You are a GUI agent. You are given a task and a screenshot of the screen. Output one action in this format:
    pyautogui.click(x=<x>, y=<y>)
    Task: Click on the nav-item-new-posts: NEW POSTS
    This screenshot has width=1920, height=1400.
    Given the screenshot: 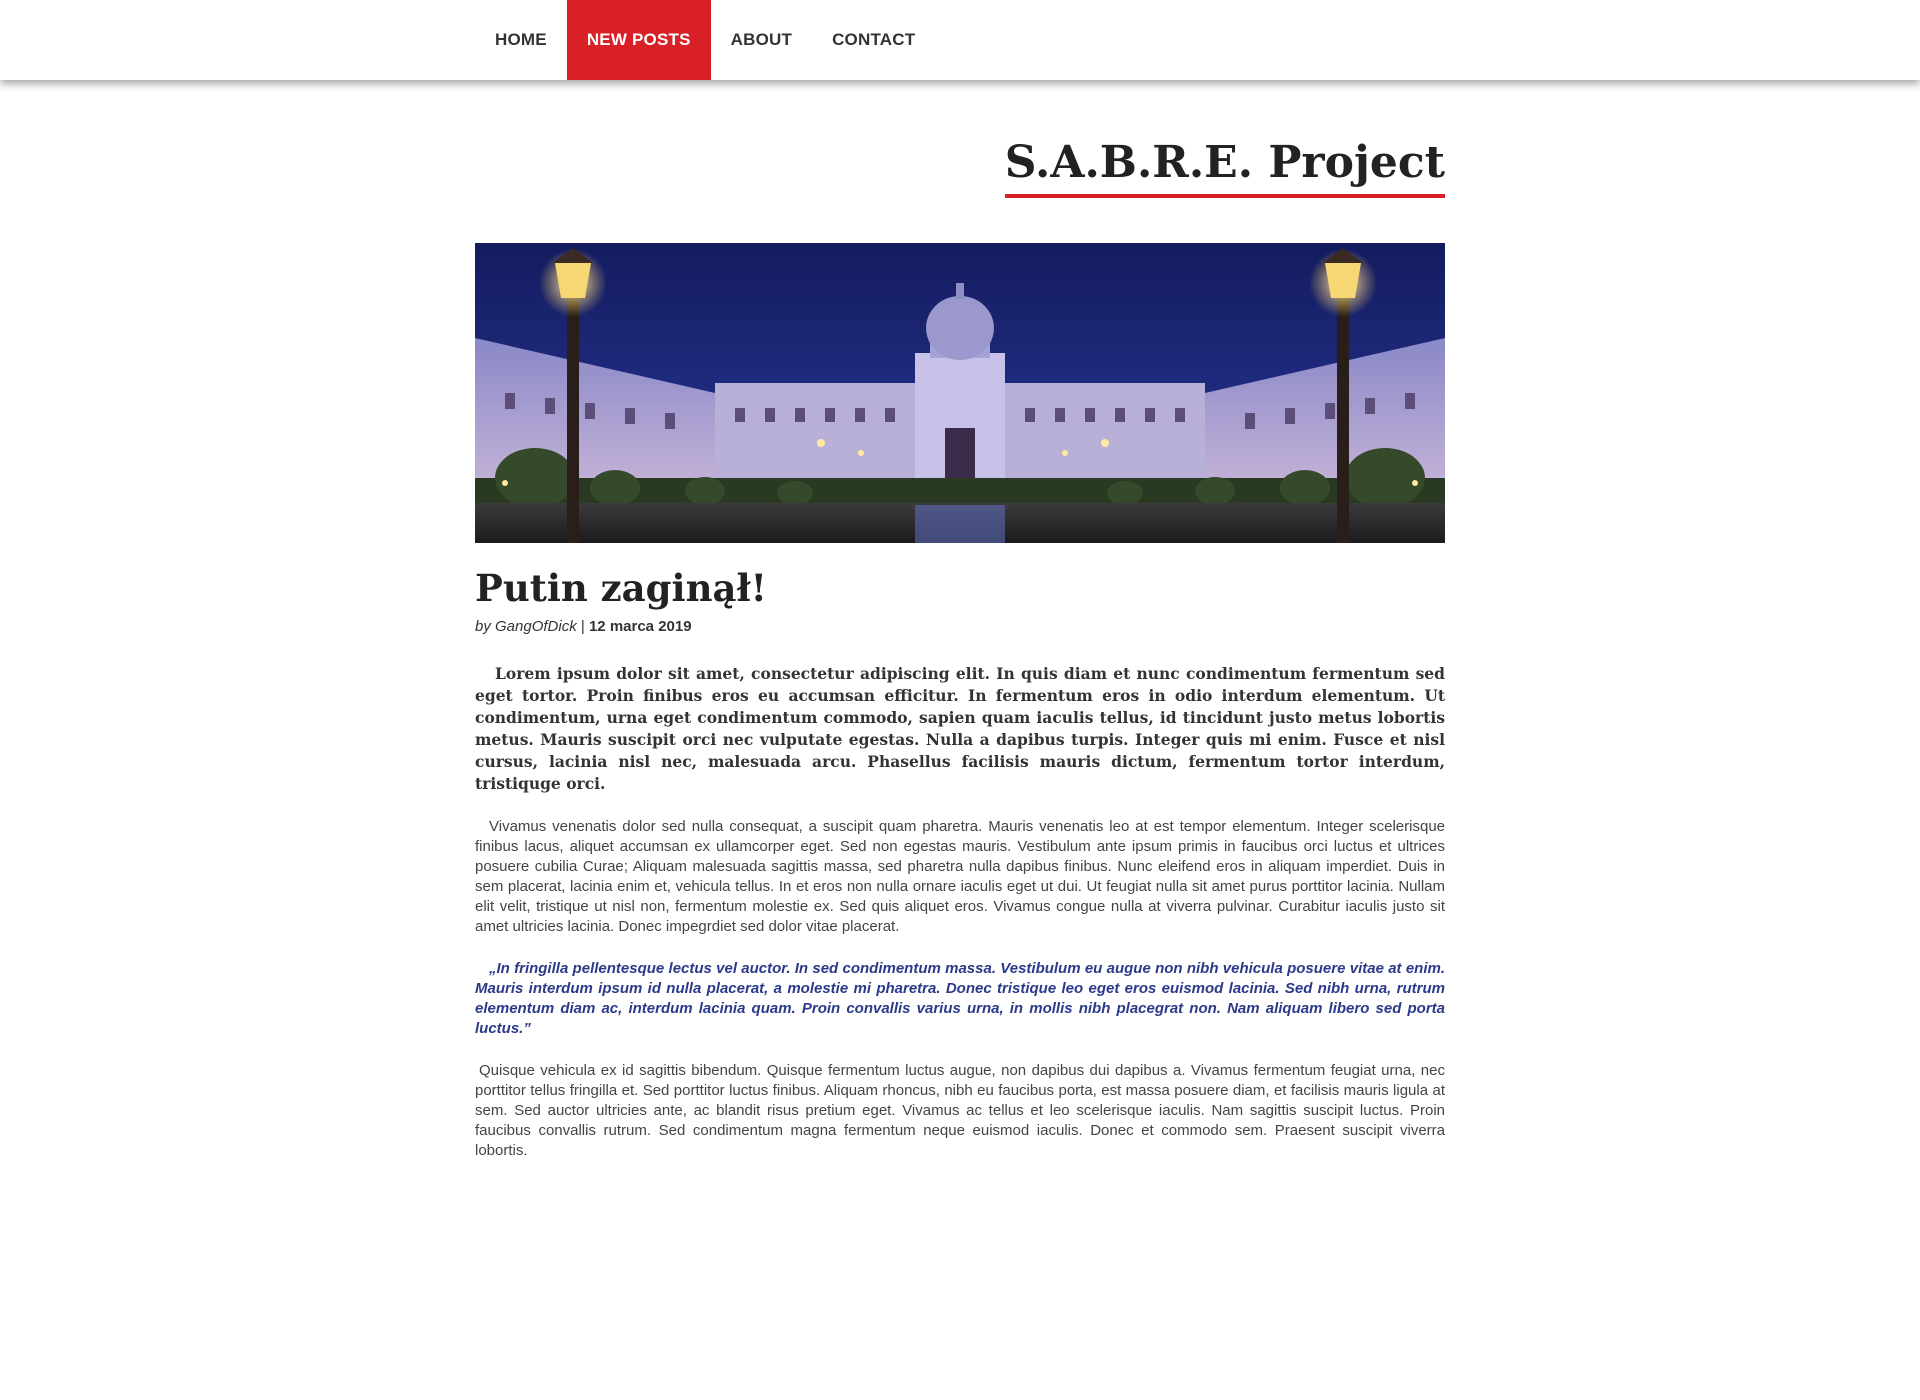 What is the action you would take?
    pyautogui.click(x=638, y=40)
    